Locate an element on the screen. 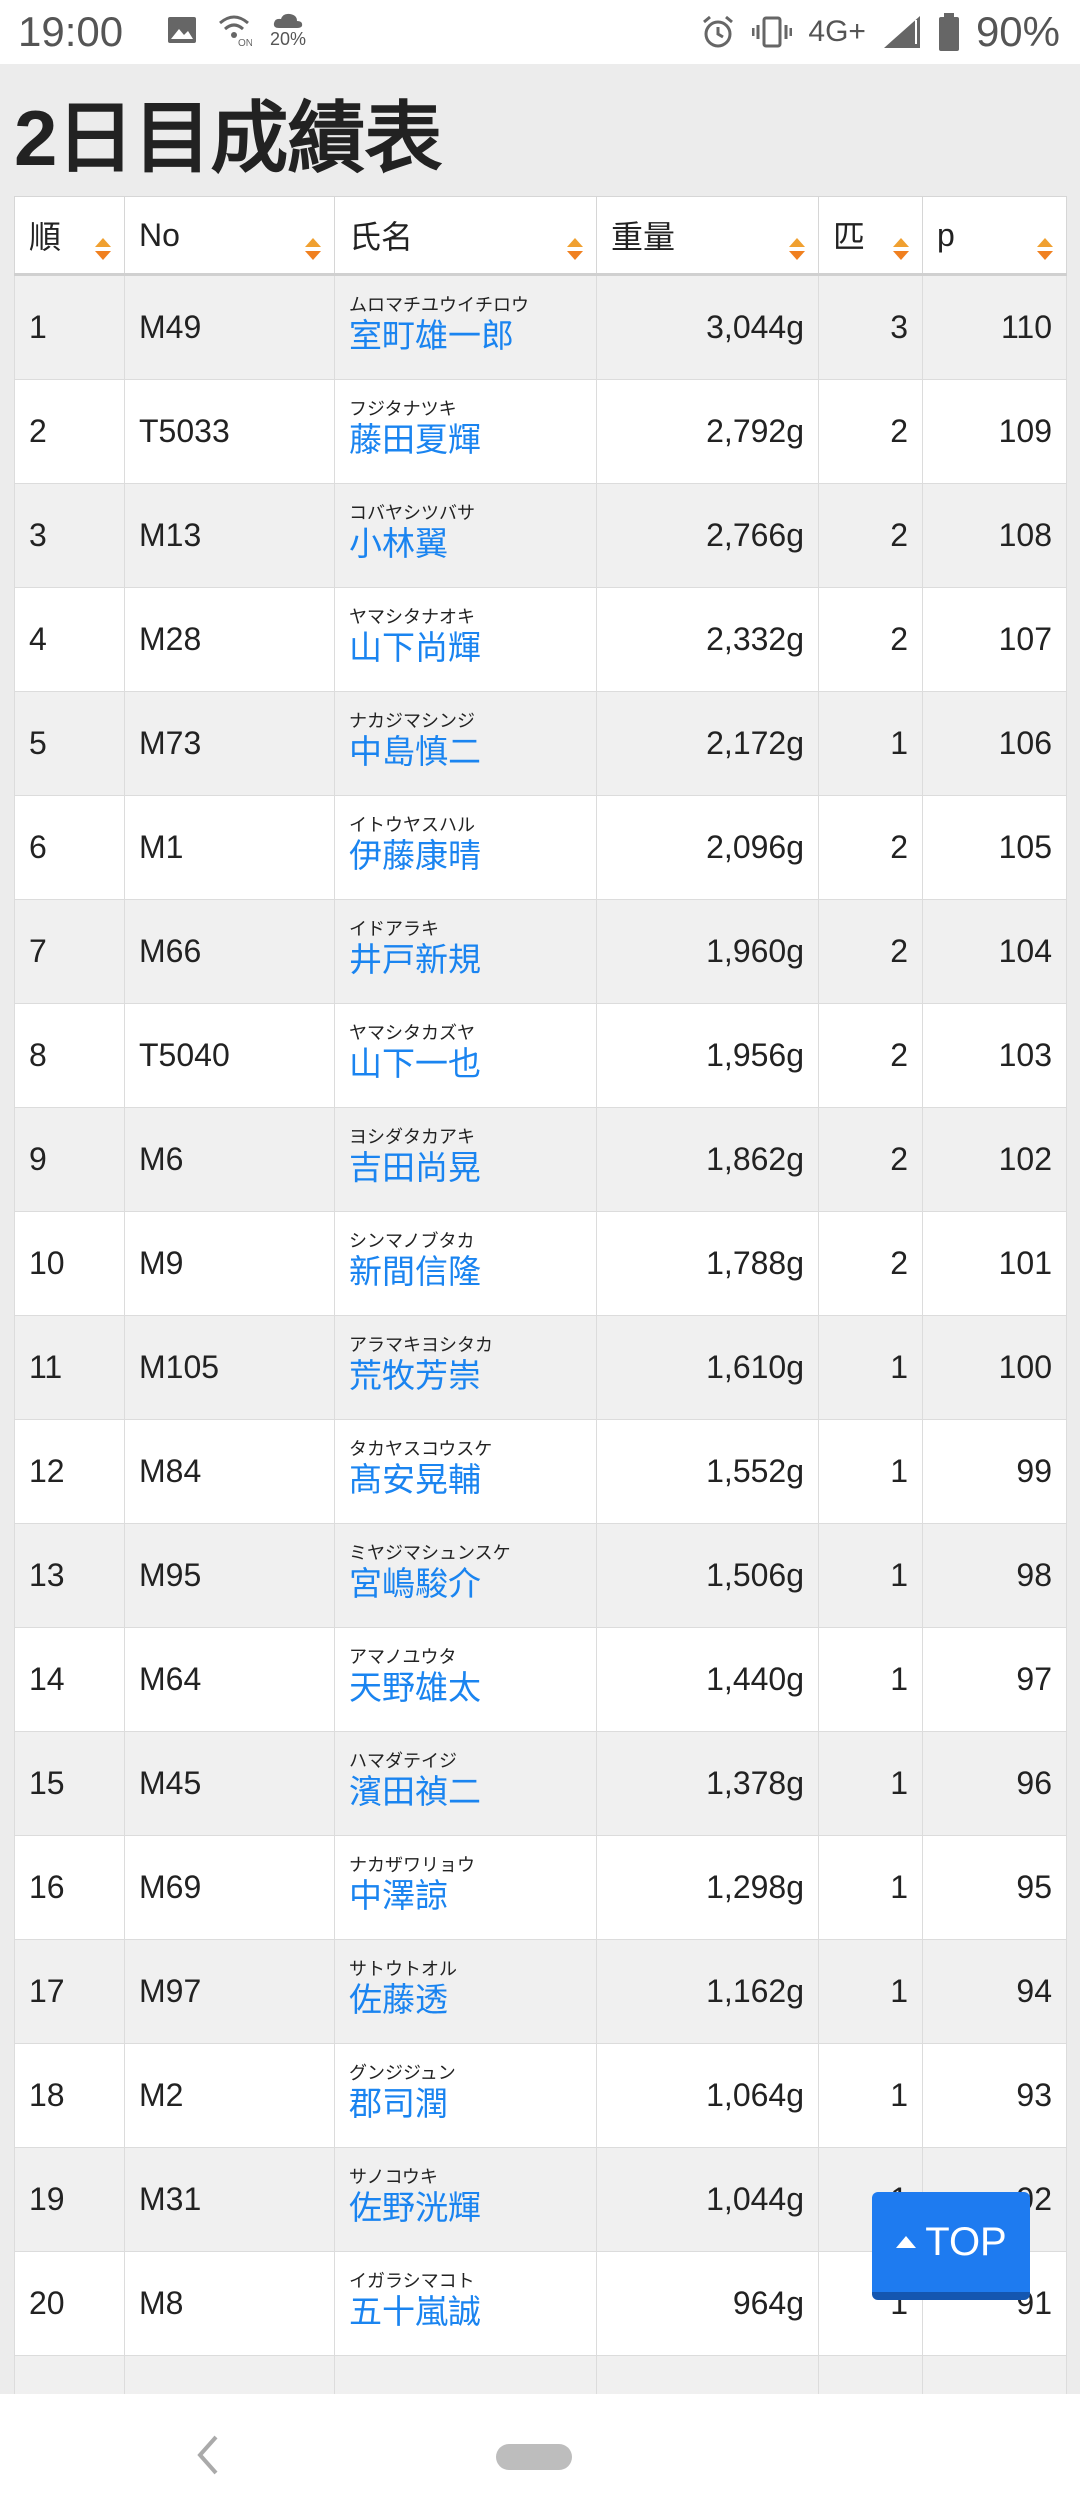 Image resolution: width=1080 pixels, height=2520 pixels. participant-name-link: 室町雄一郎 is located at coordinates (465, 336).